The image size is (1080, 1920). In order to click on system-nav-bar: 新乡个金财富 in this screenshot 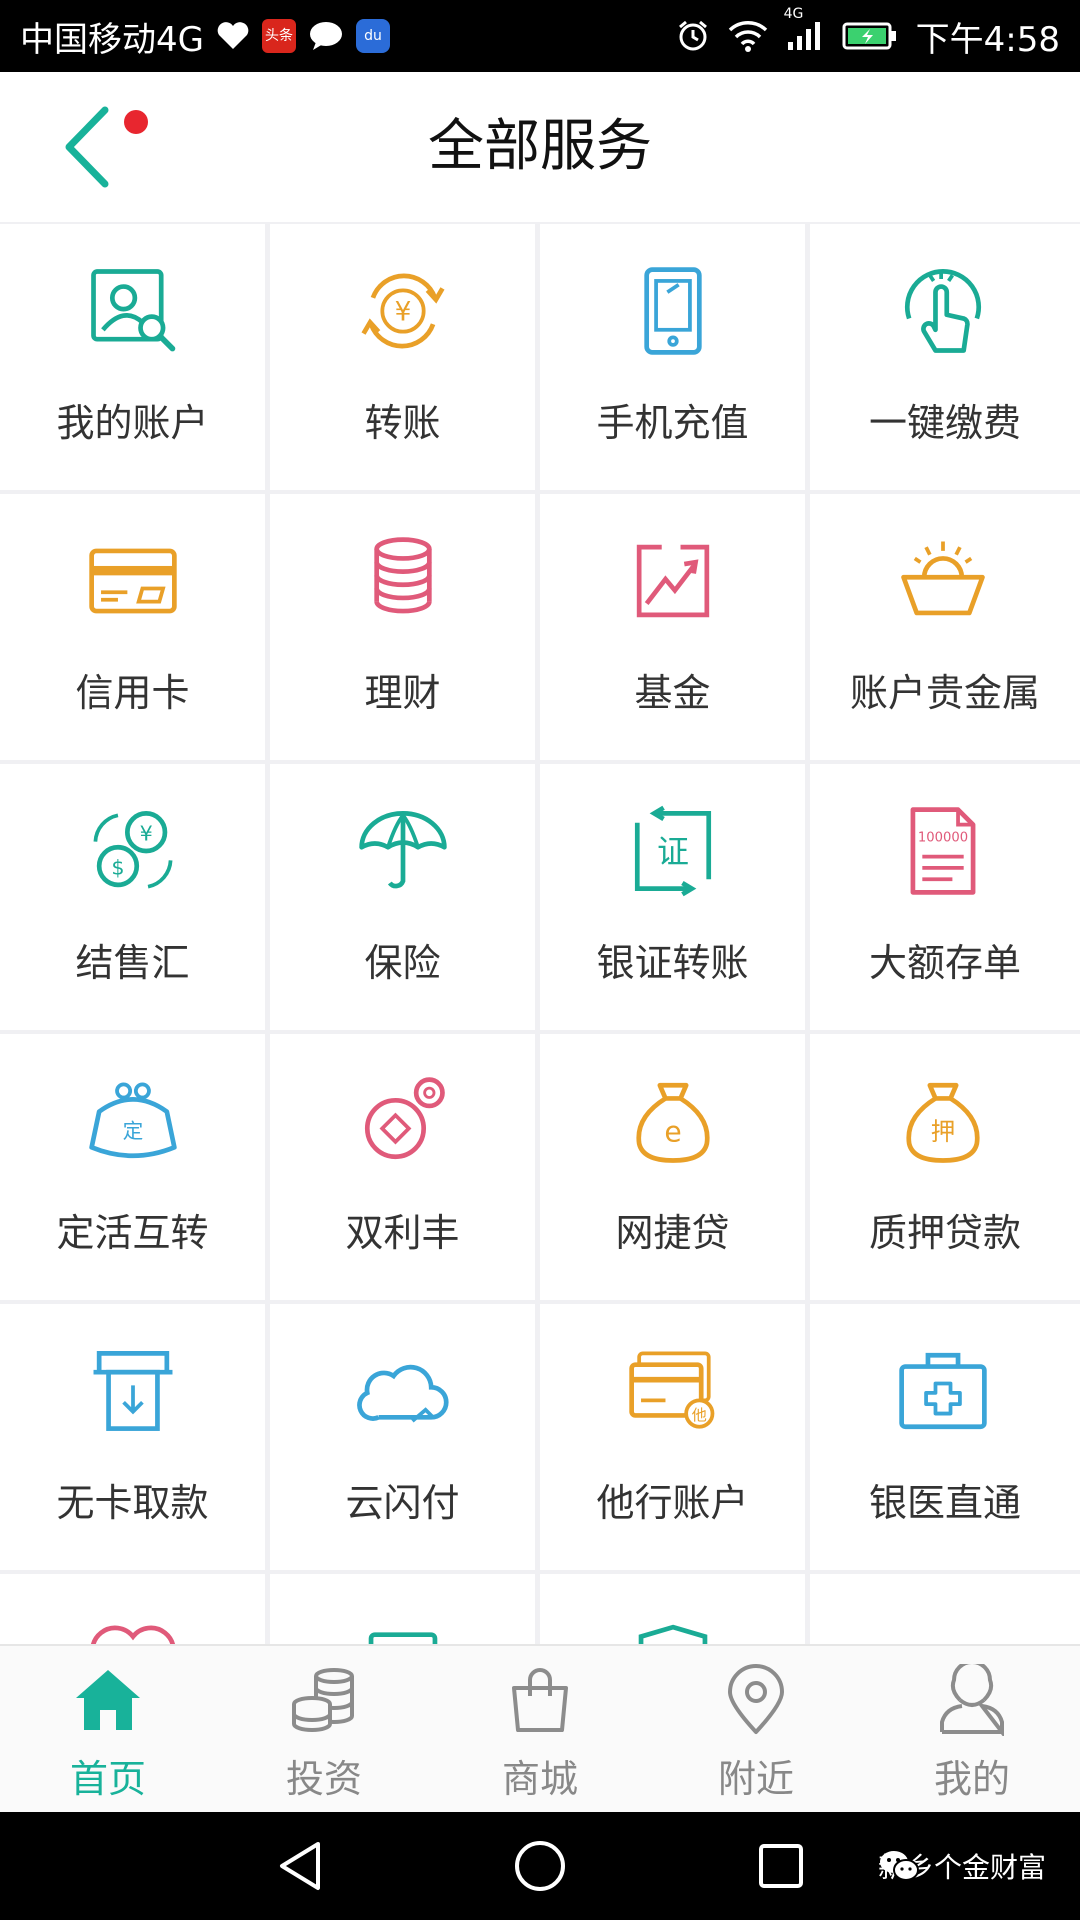, I will do `click(540, 1866)`.